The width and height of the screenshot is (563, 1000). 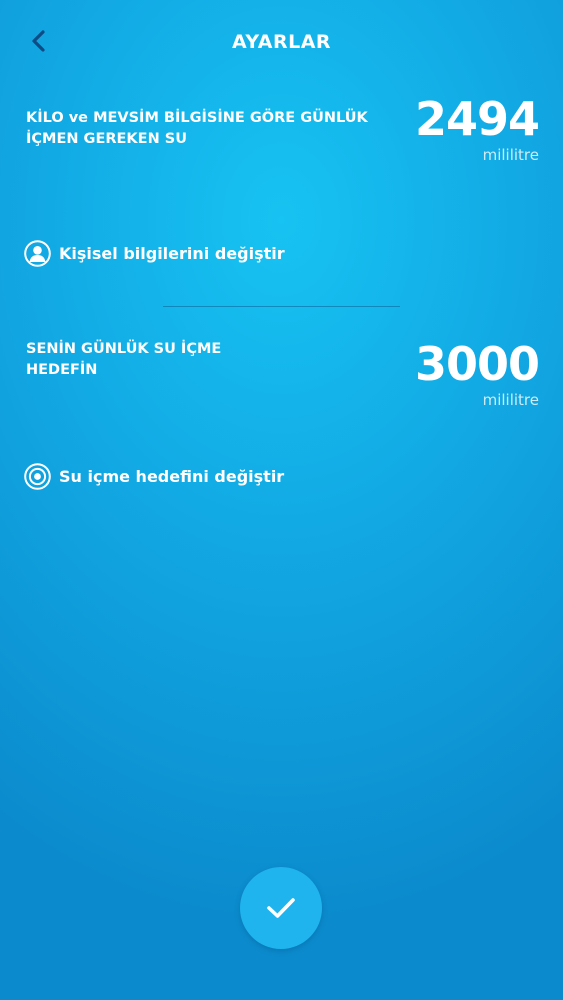 I want to click on recommended-intake-unit: mililitre, so click(x=510, y=155).